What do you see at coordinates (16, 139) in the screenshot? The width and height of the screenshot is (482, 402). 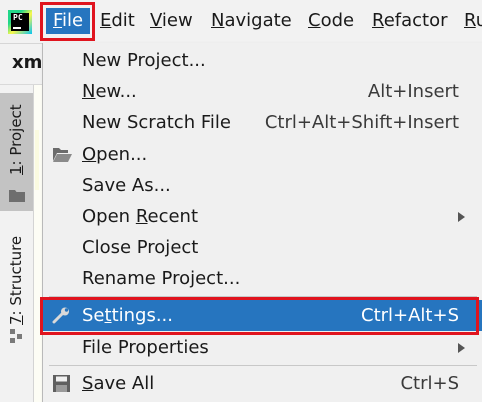 I see `tool-window-project-label: 1: Project` at bounding box center [16, 139].